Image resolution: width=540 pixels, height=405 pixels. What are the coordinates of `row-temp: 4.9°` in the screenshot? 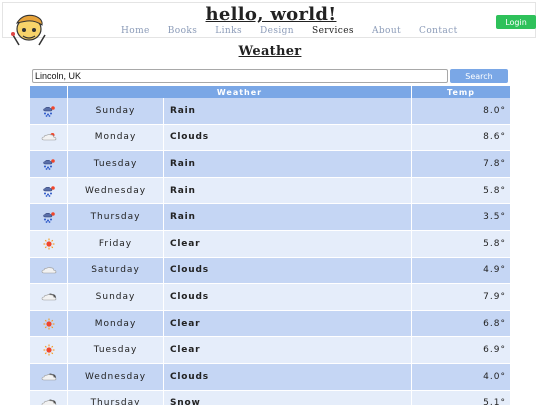 It's located at (461, 271).